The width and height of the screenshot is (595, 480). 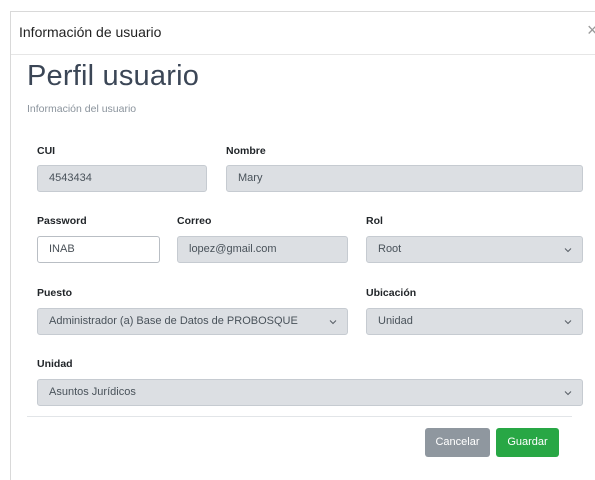 I want to click on password-label: Password, so click(x=62, y=221).